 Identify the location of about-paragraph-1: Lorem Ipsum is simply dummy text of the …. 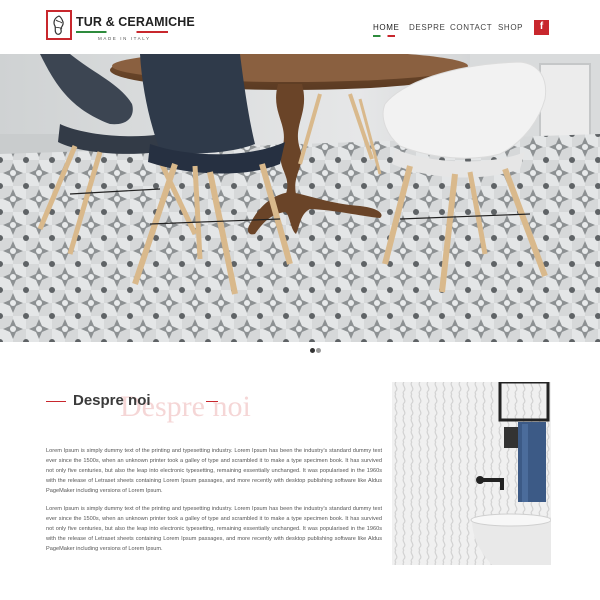
(214, 471).